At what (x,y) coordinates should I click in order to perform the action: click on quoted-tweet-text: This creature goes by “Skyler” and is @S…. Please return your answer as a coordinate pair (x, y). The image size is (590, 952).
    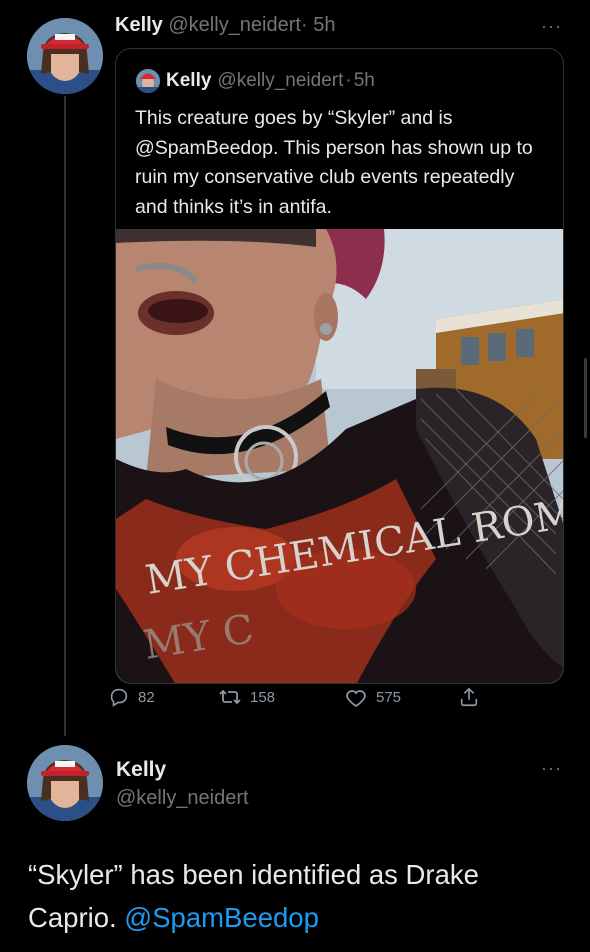
    Looking at the image, I should click on (334, 162).